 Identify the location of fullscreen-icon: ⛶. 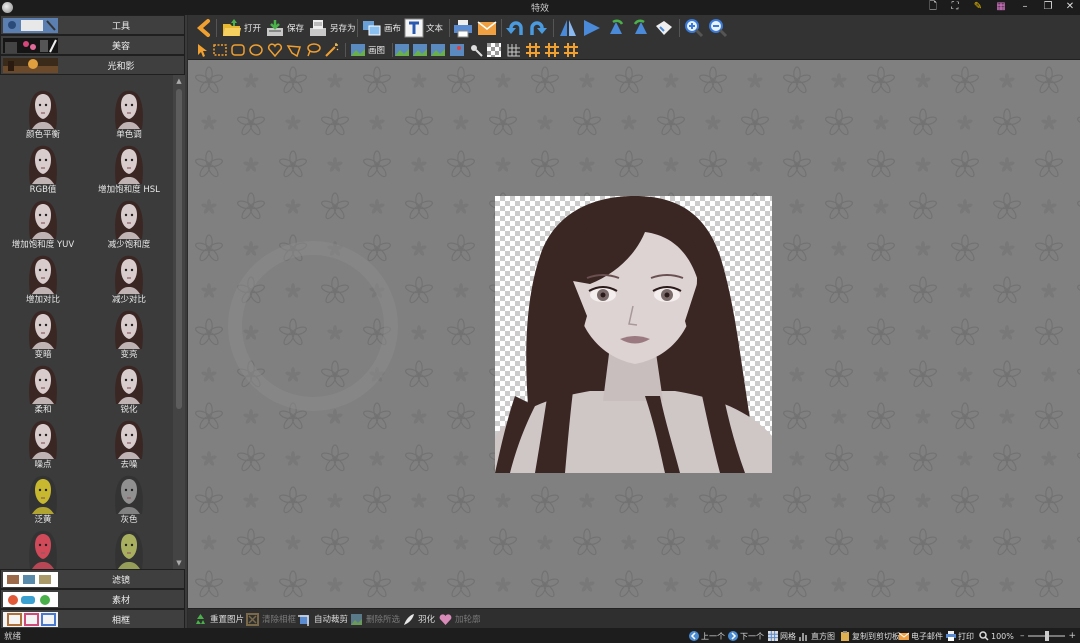
(955, 7).